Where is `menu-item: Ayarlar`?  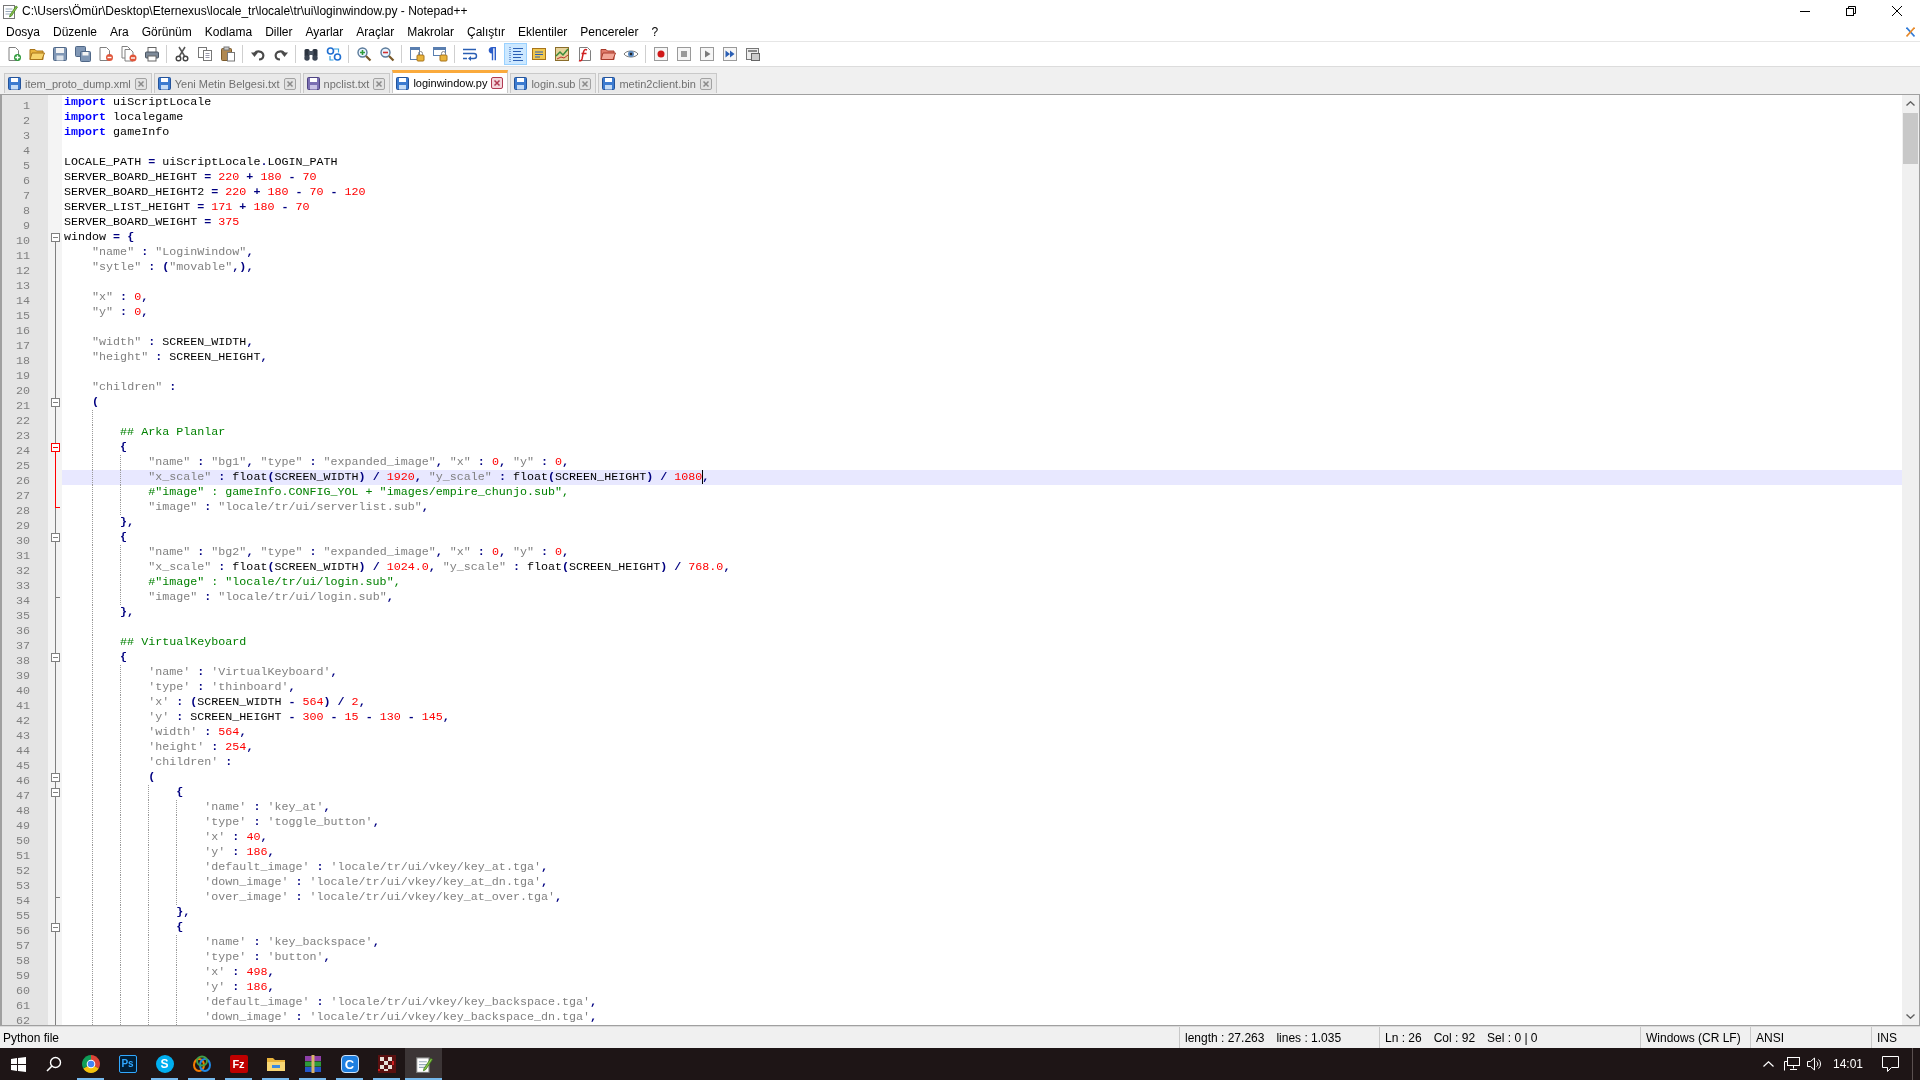 menu-item: Ayarlar is located at coordinates (324, 31).